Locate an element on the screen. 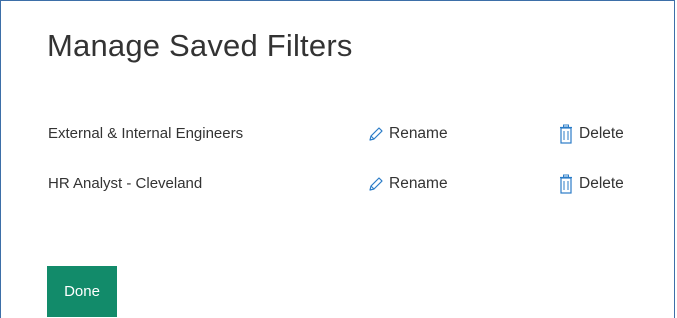 The width and height of the screenshot is (677, 318). filter-name: HR Analyst - Cleveland is located at coordinates (125, 183).